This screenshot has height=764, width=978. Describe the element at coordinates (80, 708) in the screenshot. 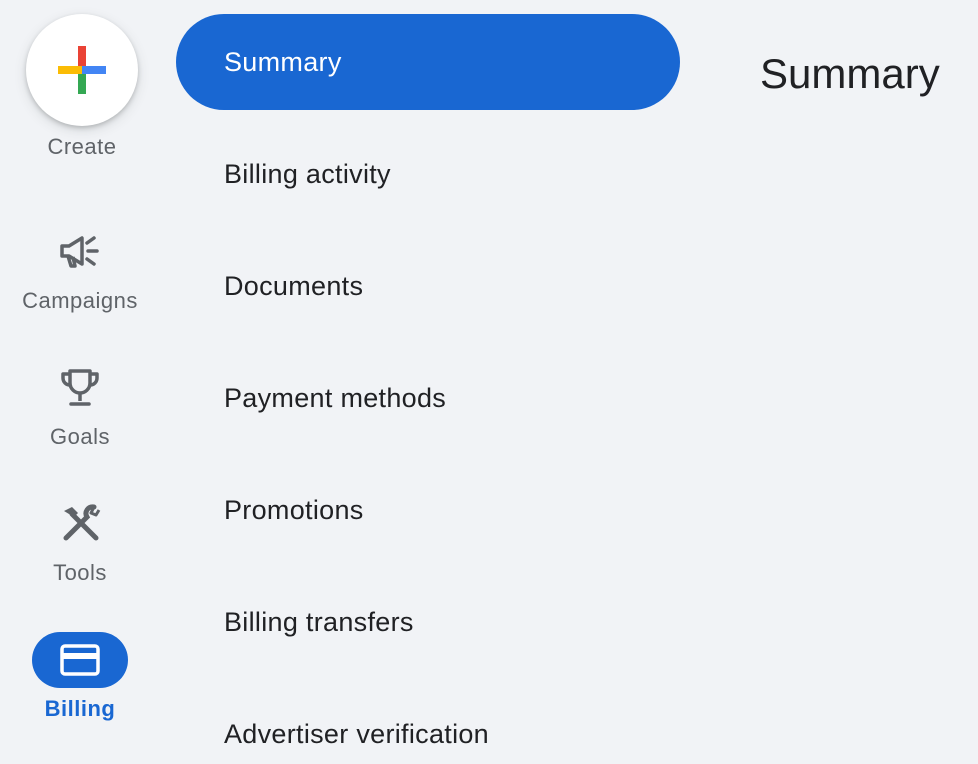

I see `rail-item-label: Billing` at that location.